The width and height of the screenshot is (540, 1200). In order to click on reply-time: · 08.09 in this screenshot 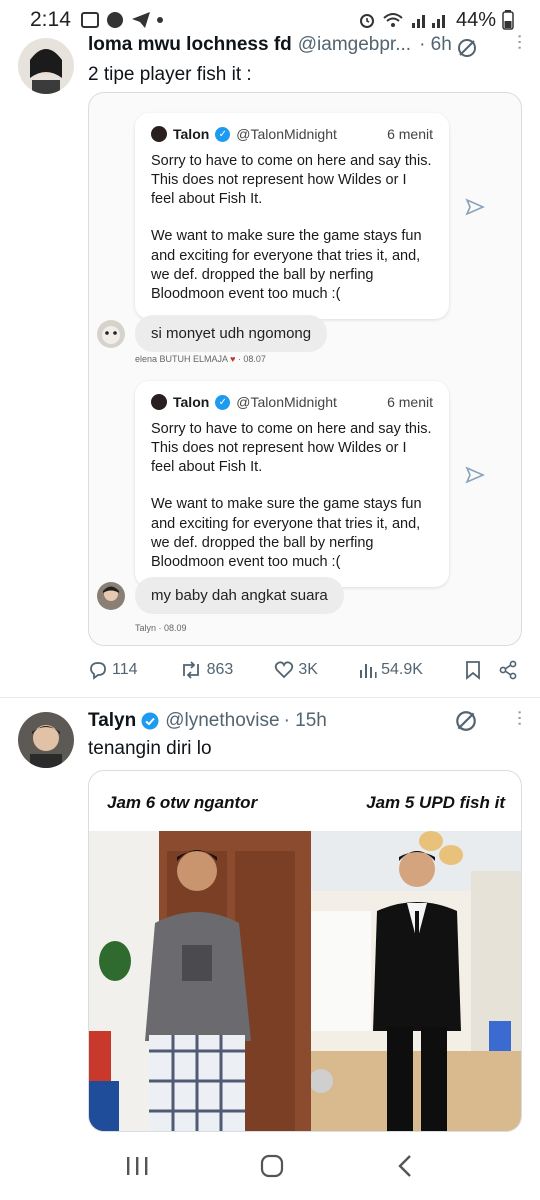, I will do `click(172, 628)`.